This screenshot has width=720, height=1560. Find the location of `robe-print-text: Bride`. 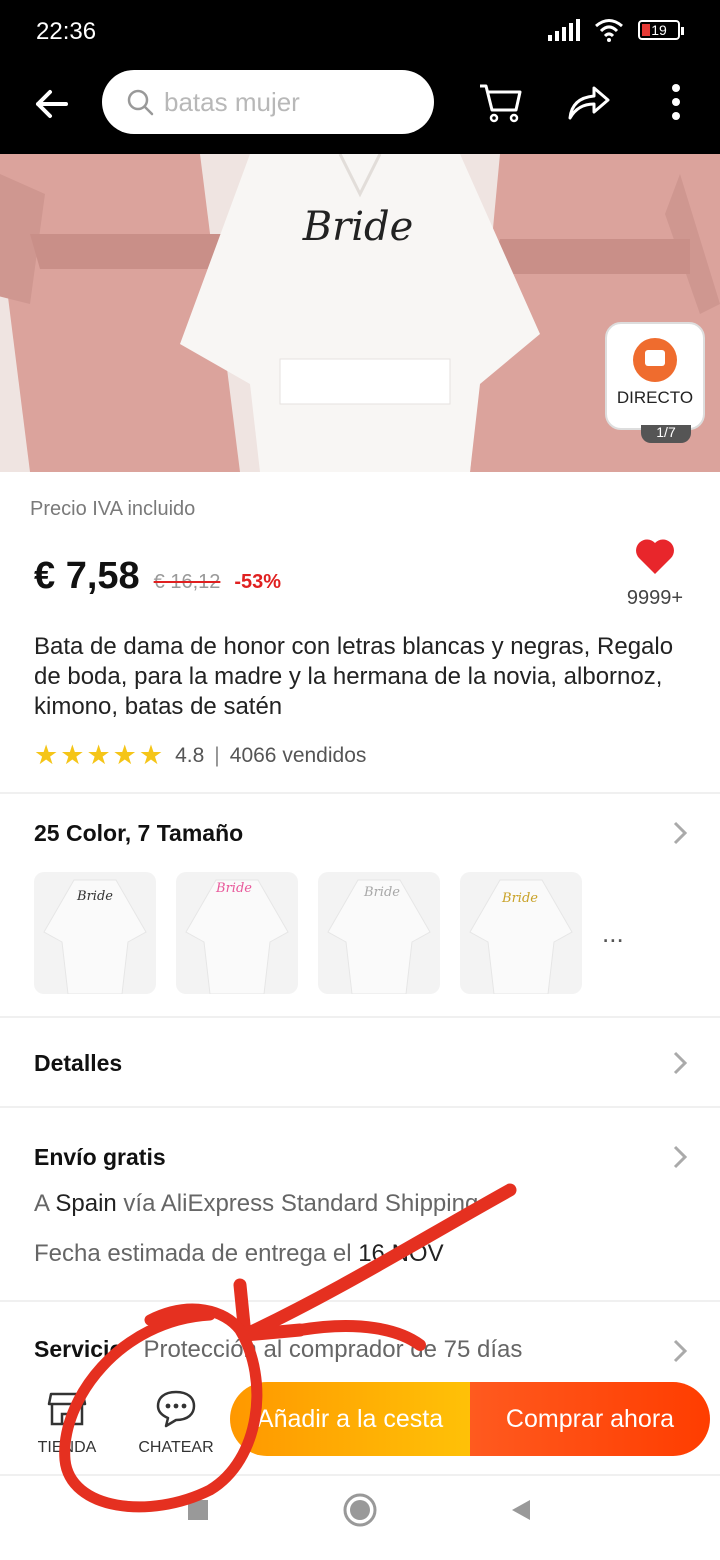

robe-print-text: Bride is located at coordinates (358, 227).